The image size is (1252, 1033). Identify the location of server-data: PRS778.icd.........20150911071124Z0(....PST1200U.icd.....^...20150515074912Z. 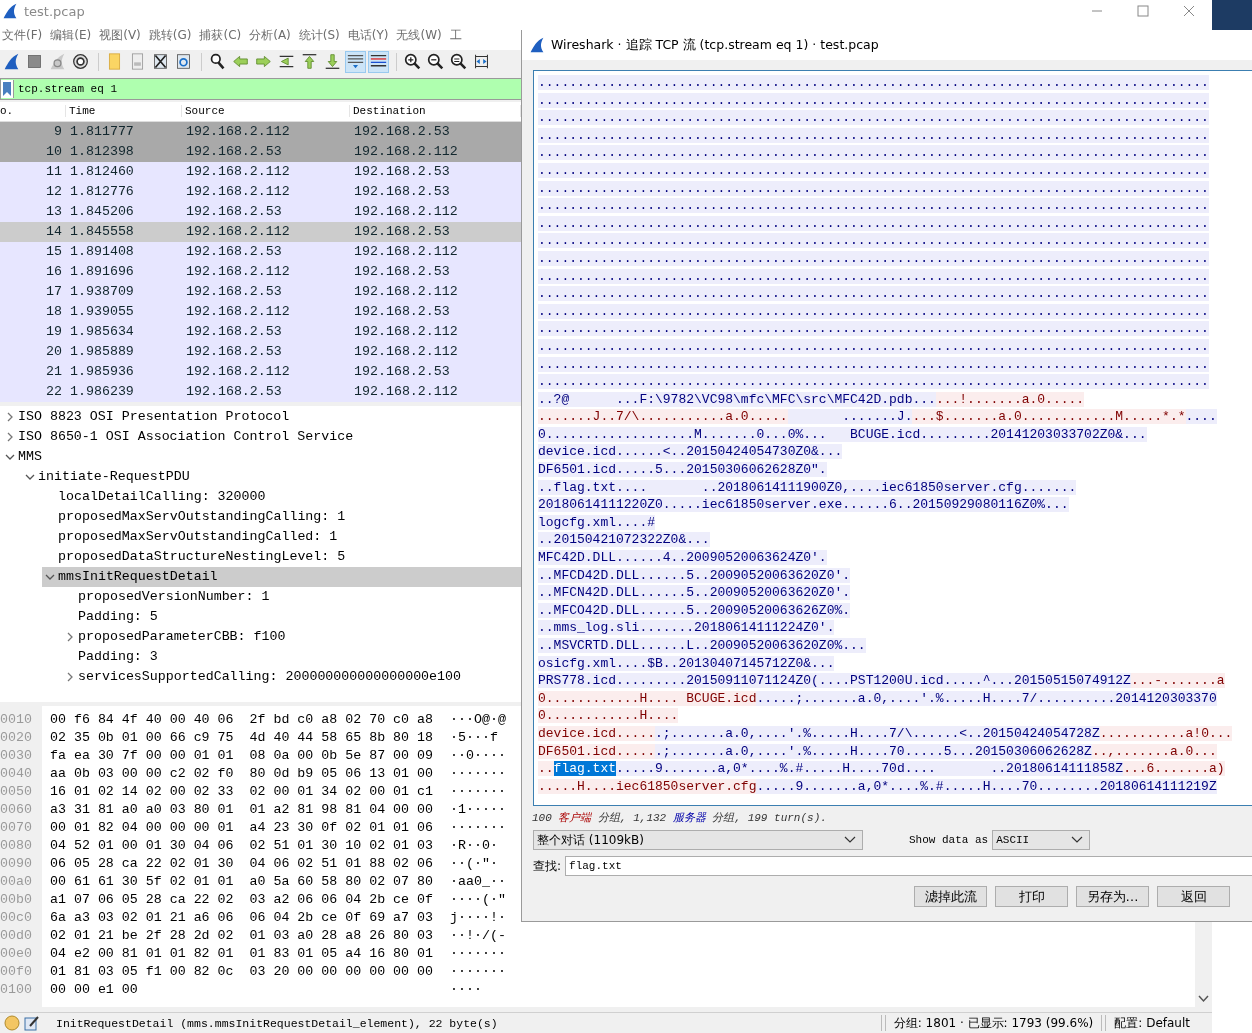
(834, 681).